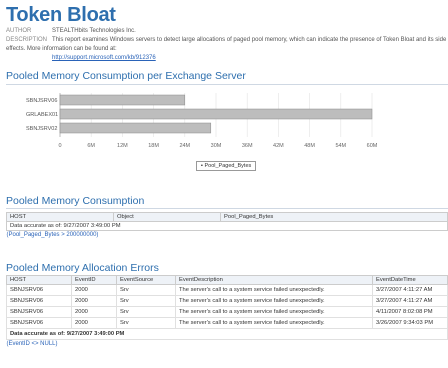 This screenshot has width=448, height=368. I want to click on consumption-section-title: Pooled Memory Consumption, so click(75, 201).